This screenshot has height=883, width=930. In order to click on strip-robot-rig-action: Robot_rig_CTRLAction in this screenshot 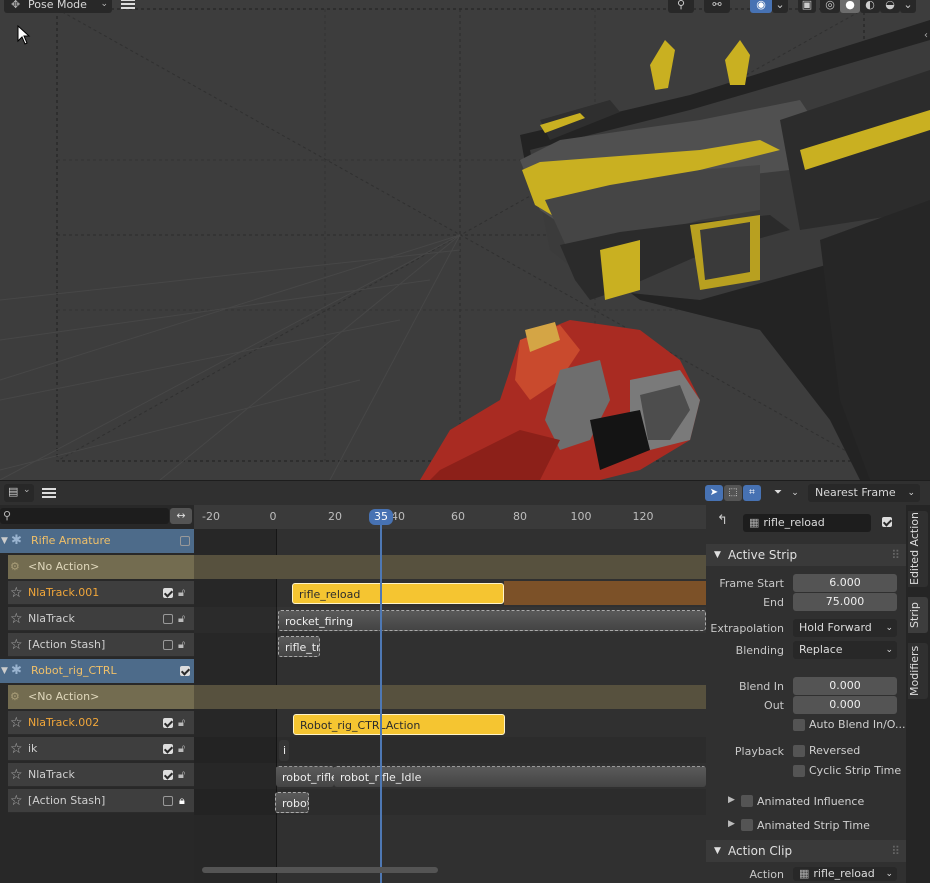, I will do `click(399, 724)`.